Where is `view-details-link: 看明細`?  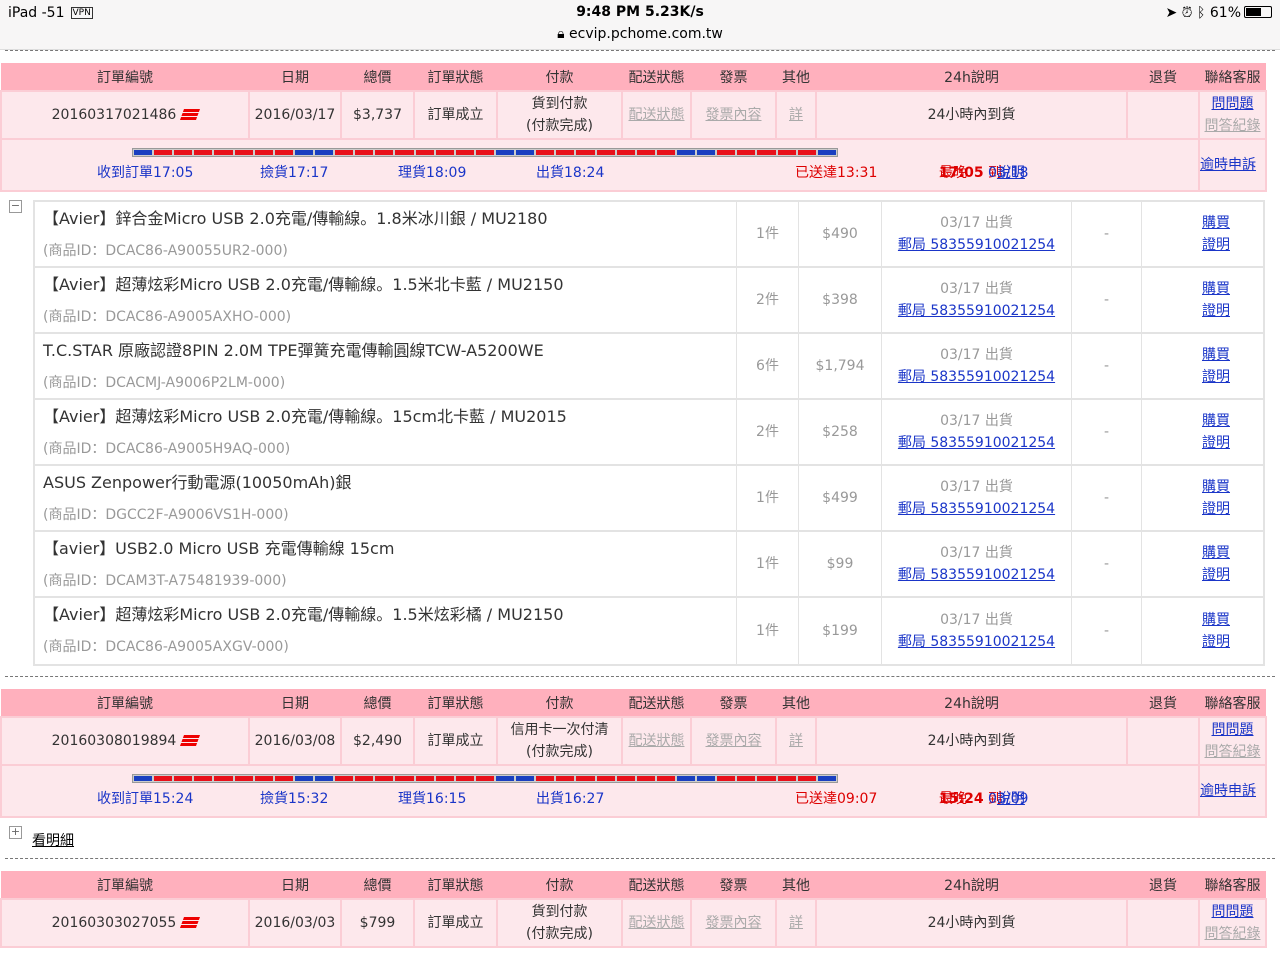 view-details-link: 看明細 is located at coordinates (53, 840).